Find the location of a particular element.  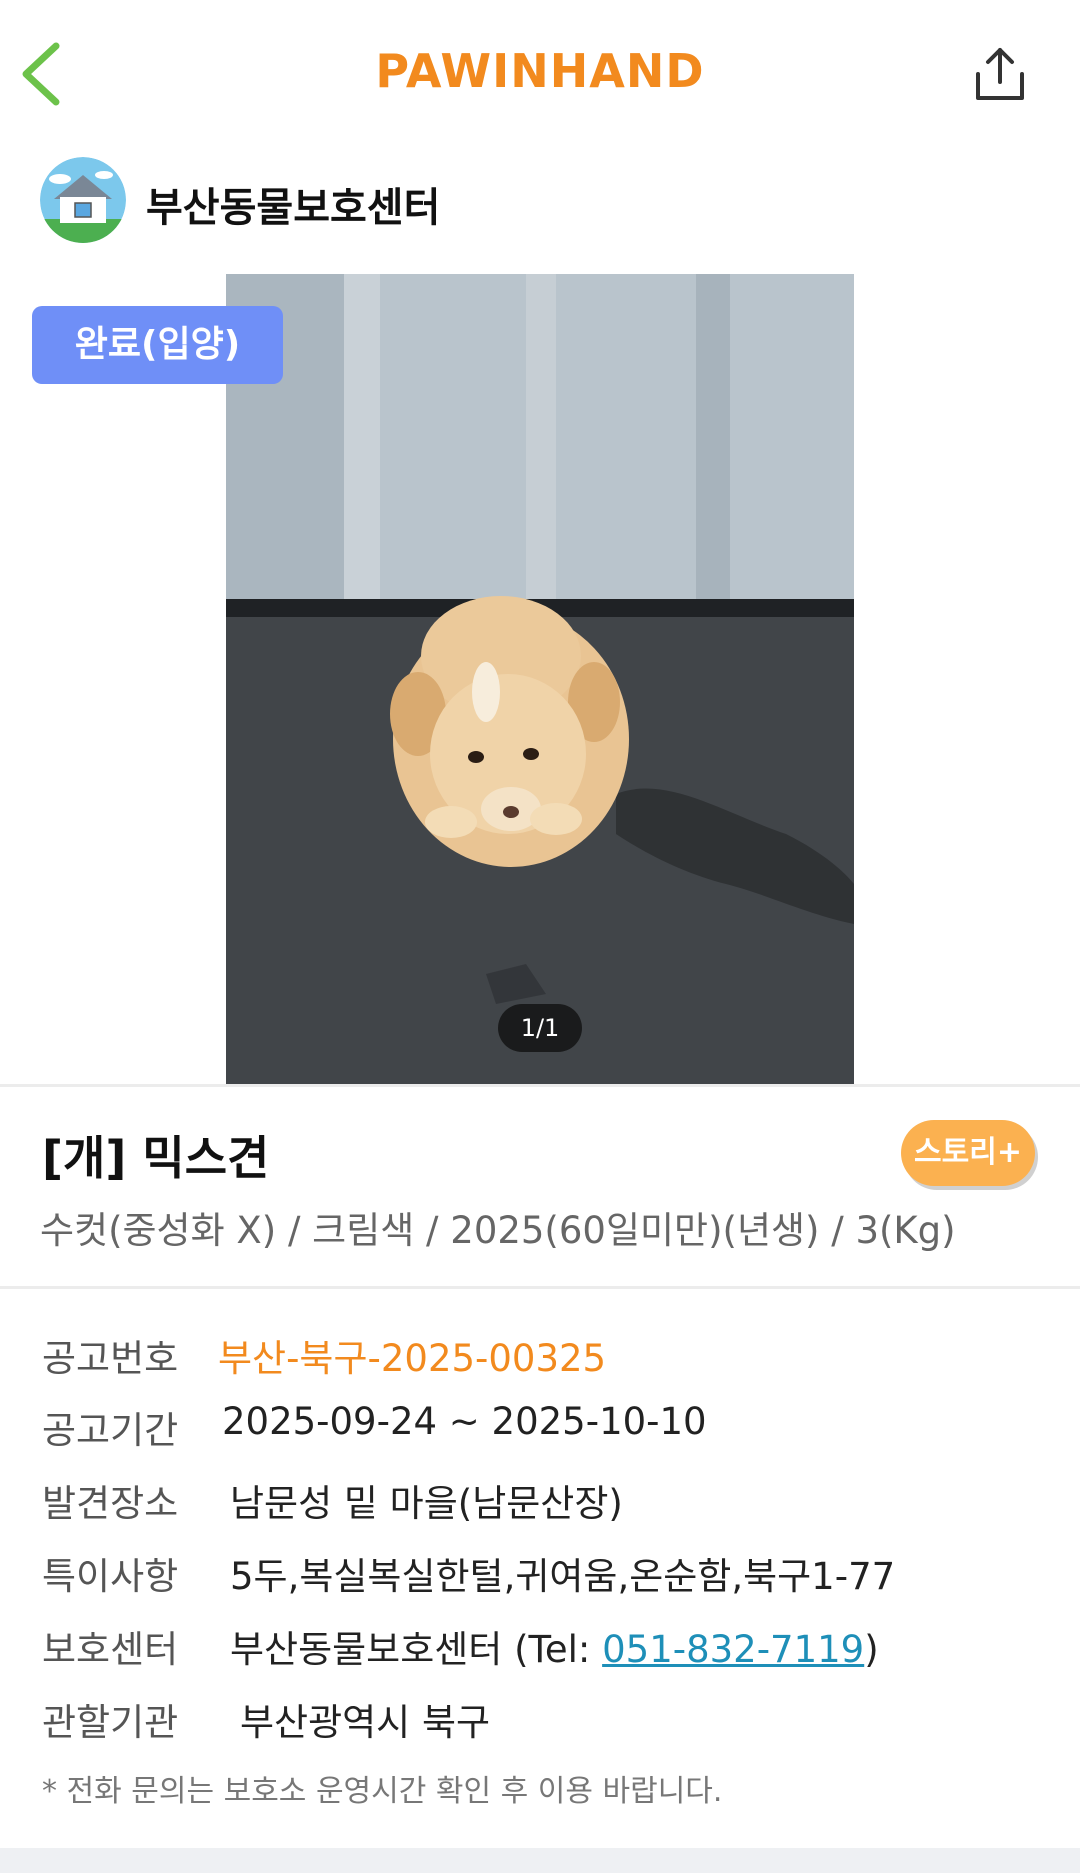

bottom-bar is located at coordinates (540, 1860).